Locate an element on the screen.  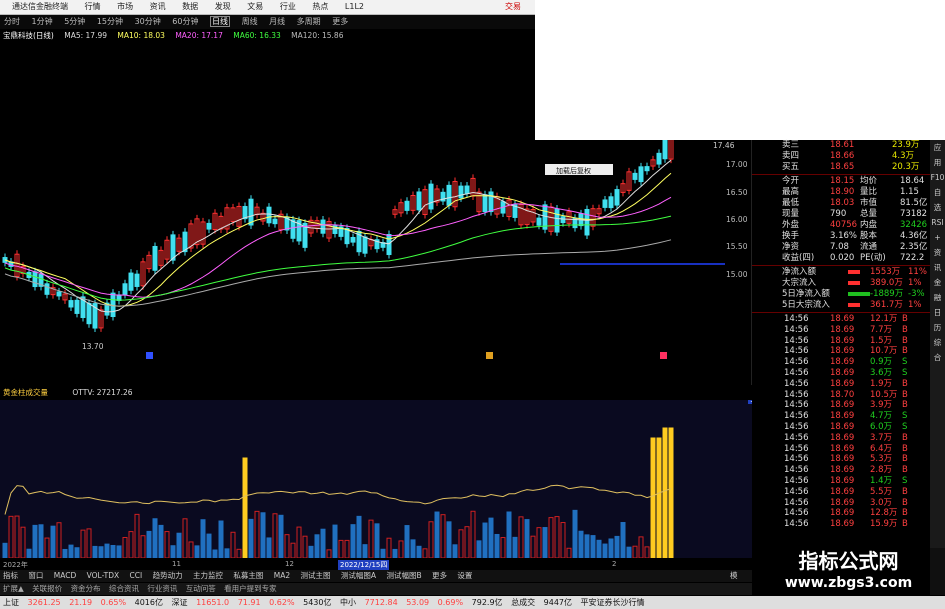
tab-trend: 趋势动力 is located at coordinates (168, 575).